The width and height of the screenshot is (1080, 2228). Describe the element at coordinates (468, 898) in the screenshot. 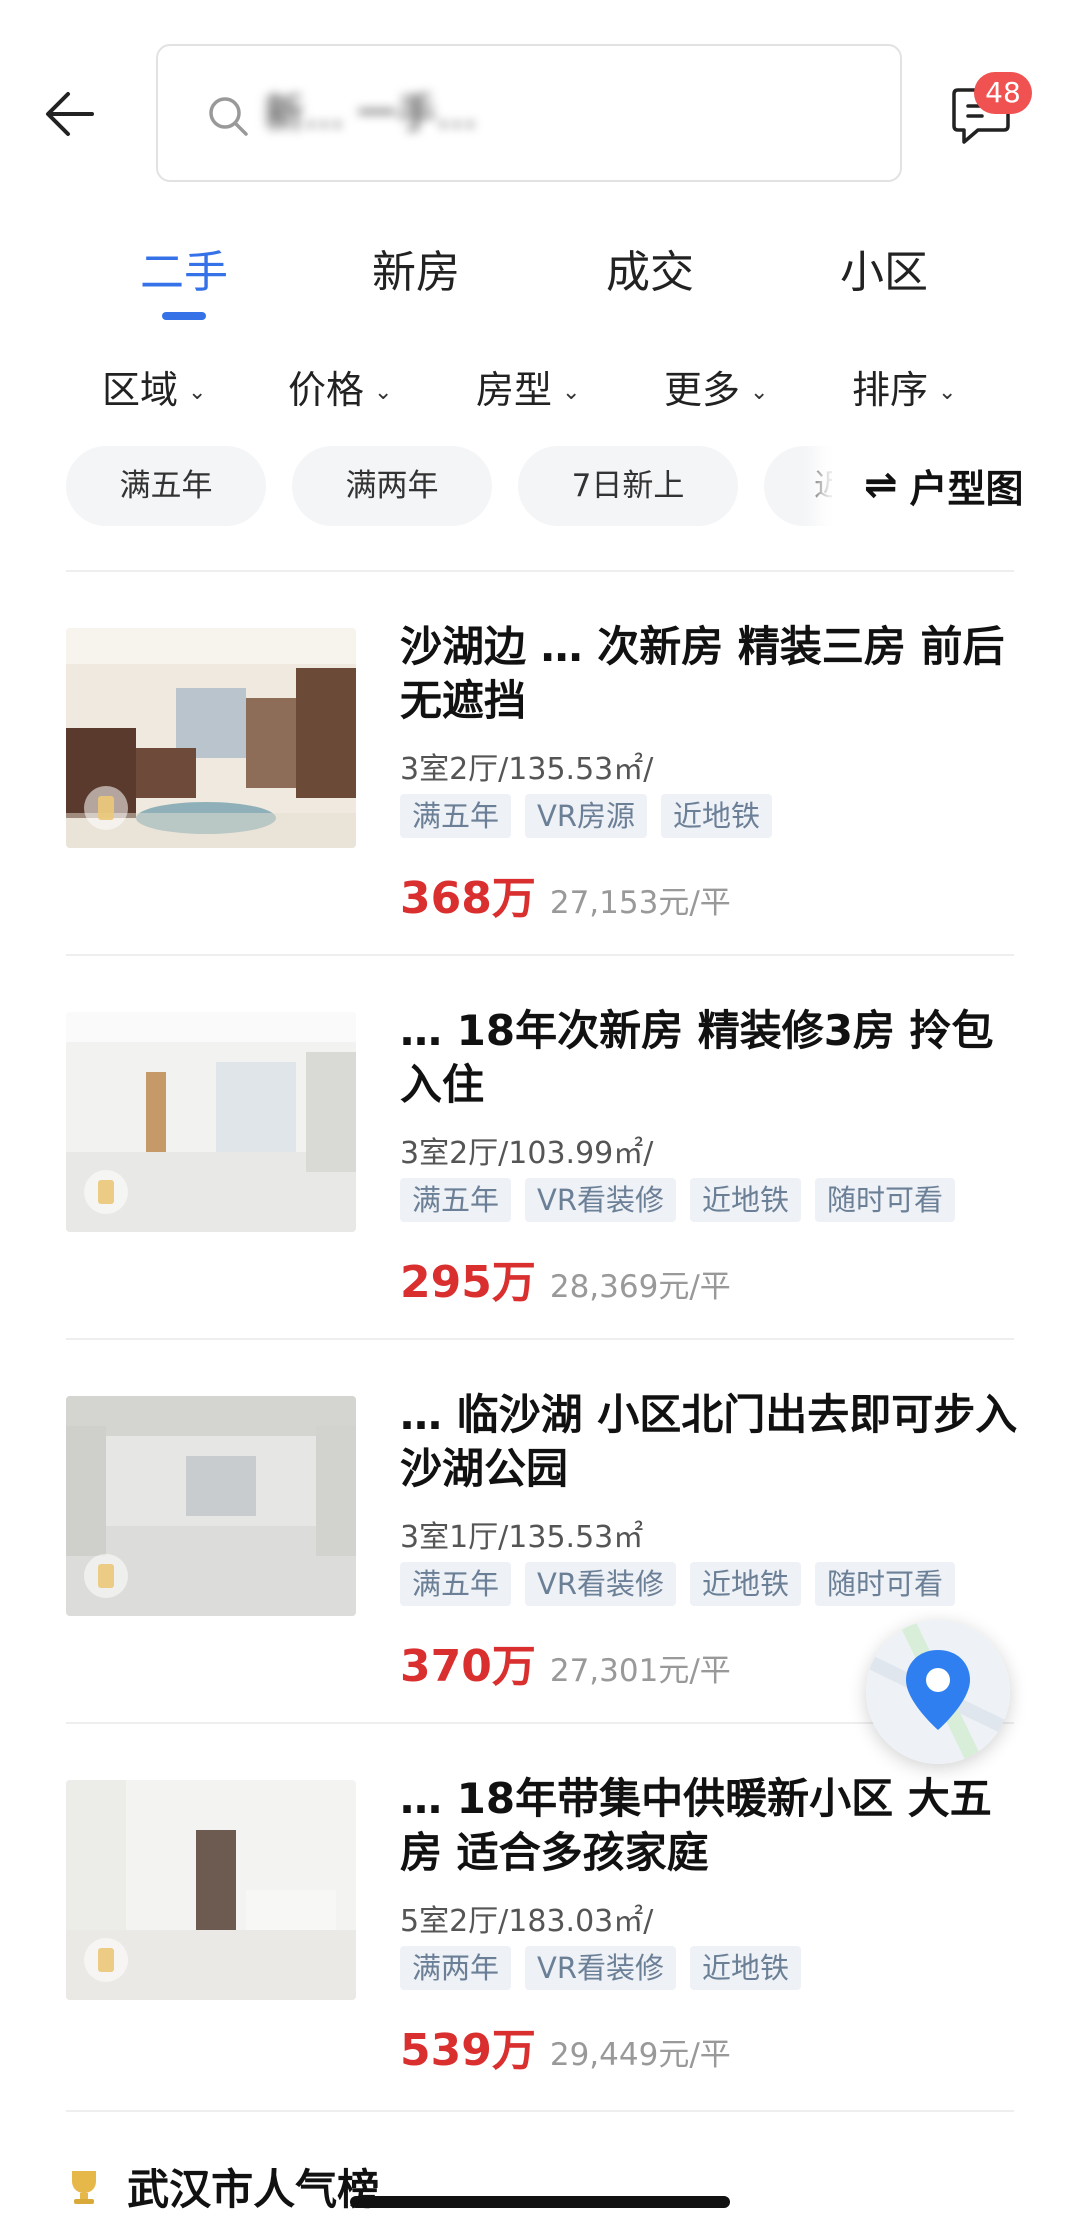

I see `total-price: 368万` at that location.